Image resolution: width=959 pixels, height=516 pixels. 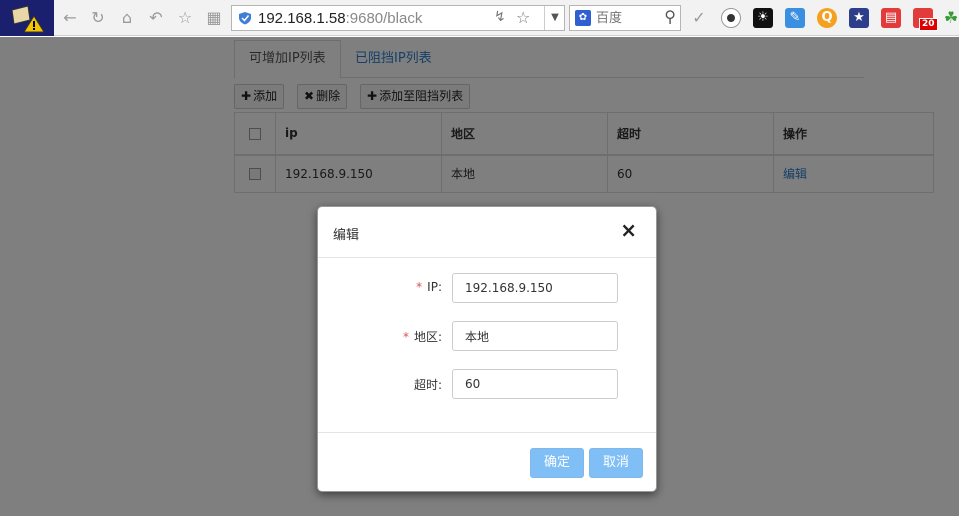 I want to click on favorite-star-icon: ☆, so click(x=185, y=18).